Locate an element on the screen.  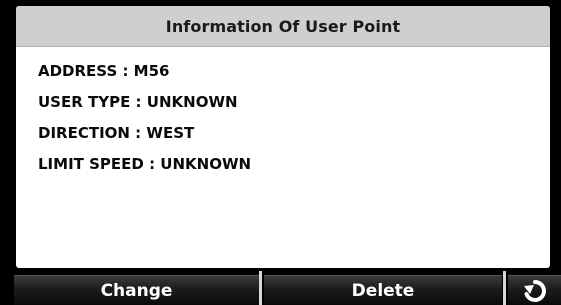
panel-header: Information Of User Point is located at coordinates (283, 26).